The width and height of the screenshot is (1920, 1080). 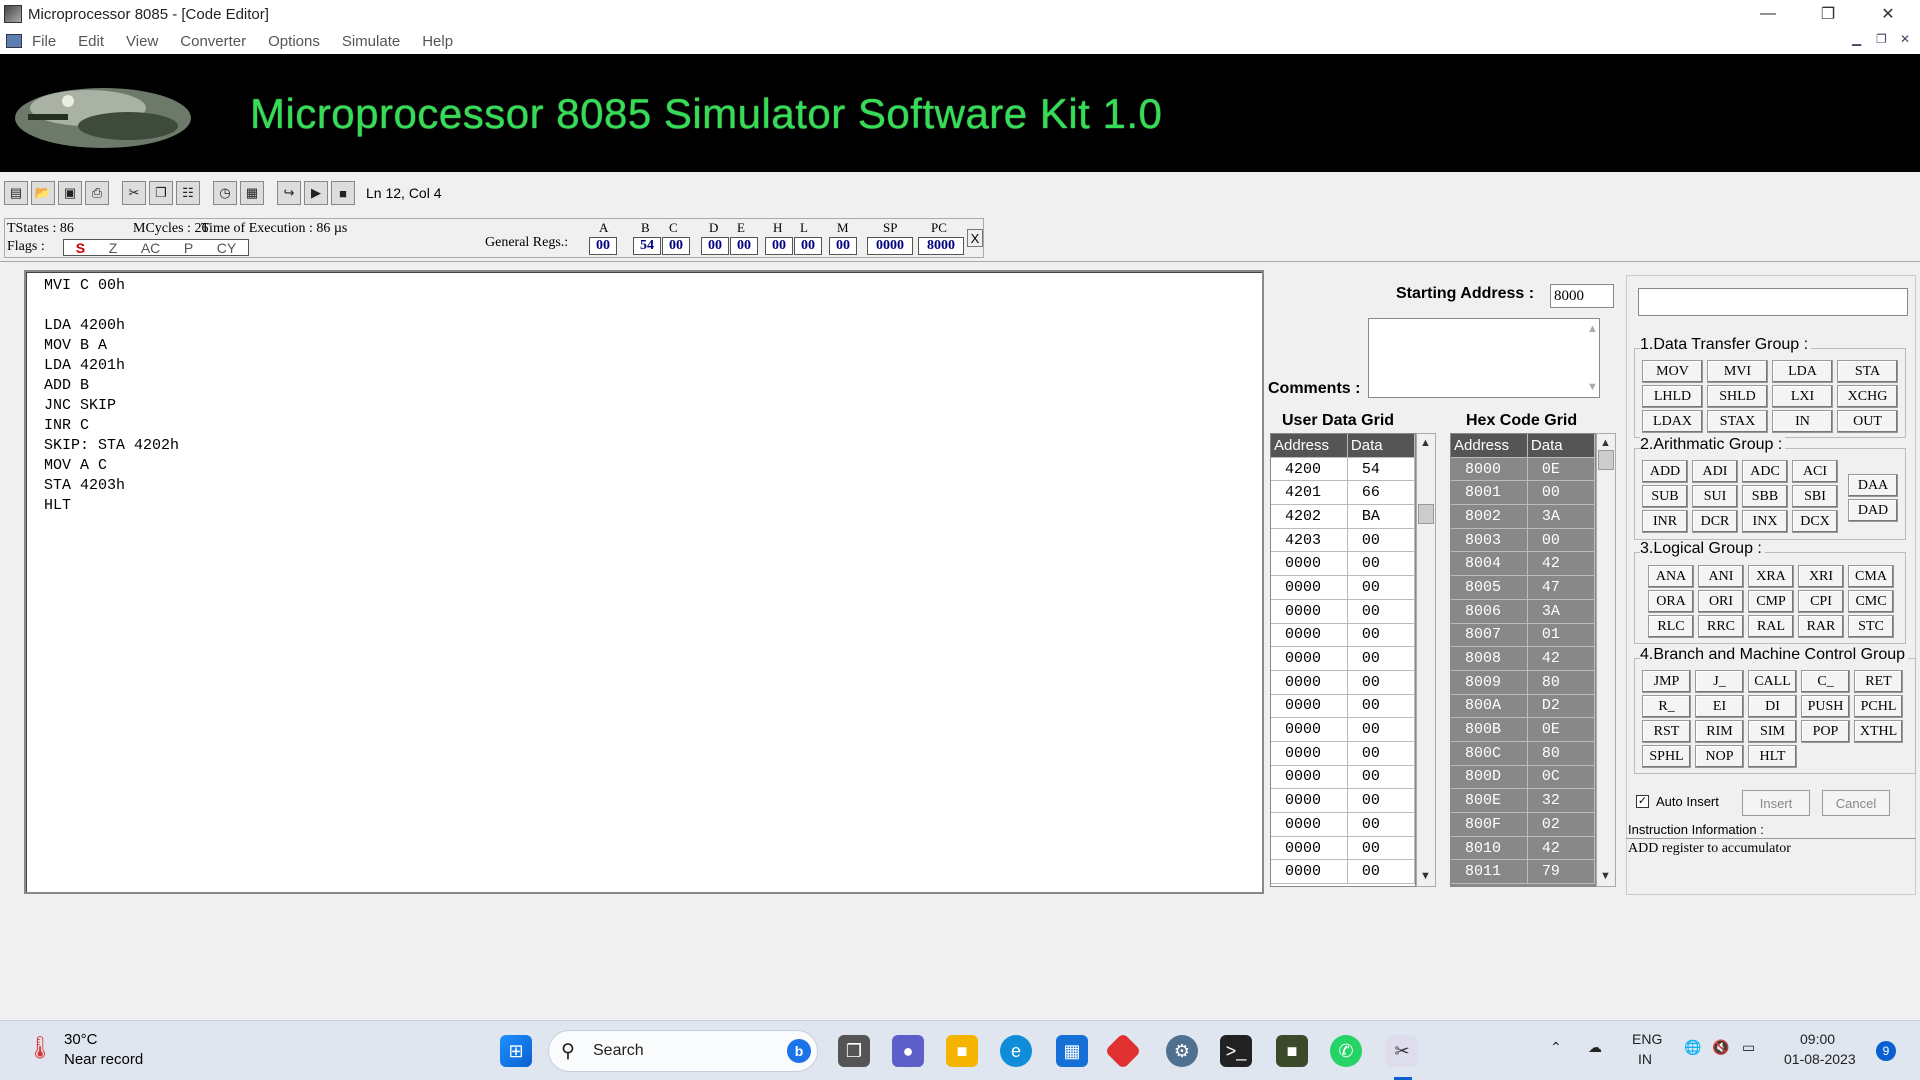 What do you see at coordinates (962, 1051) in the screenshot?
I see `file-explorer-icon: ■` at bounding box center [962, 1051].